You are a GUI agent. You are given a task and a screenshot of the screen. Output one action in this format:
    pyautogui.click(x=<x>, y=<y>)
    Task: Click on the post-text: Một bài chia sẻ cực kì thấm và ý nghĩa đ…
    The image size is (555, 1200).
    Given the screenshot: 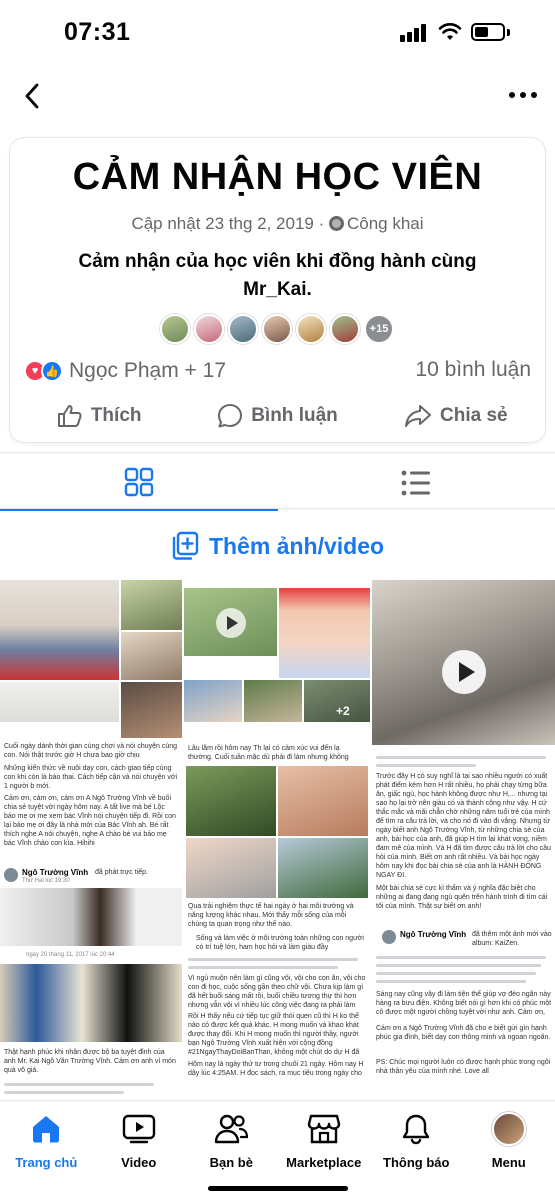 What is the action you would take?
    pyautogui.click(x=462, y=897)
    